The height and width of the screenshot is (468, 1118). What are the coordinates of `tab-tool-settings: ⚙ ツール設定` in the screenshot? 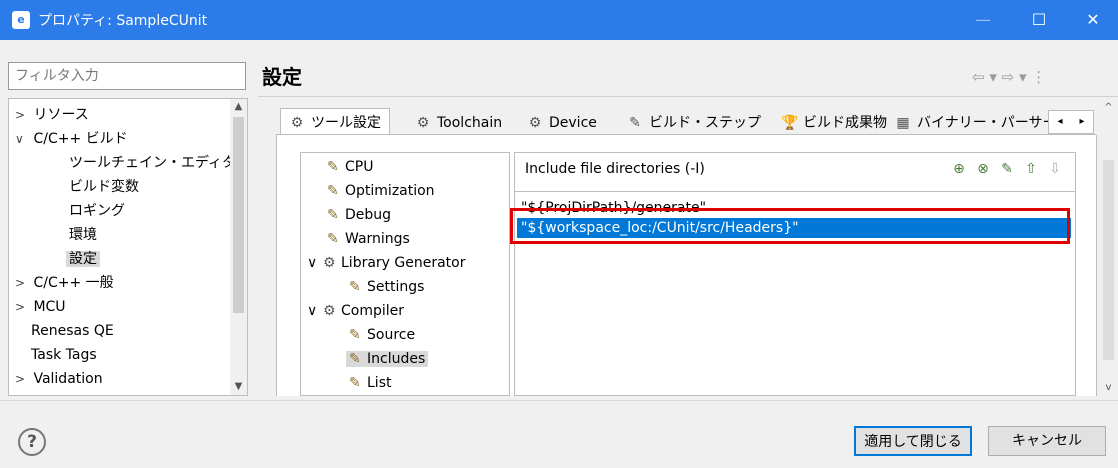 It's located at (335, 122).